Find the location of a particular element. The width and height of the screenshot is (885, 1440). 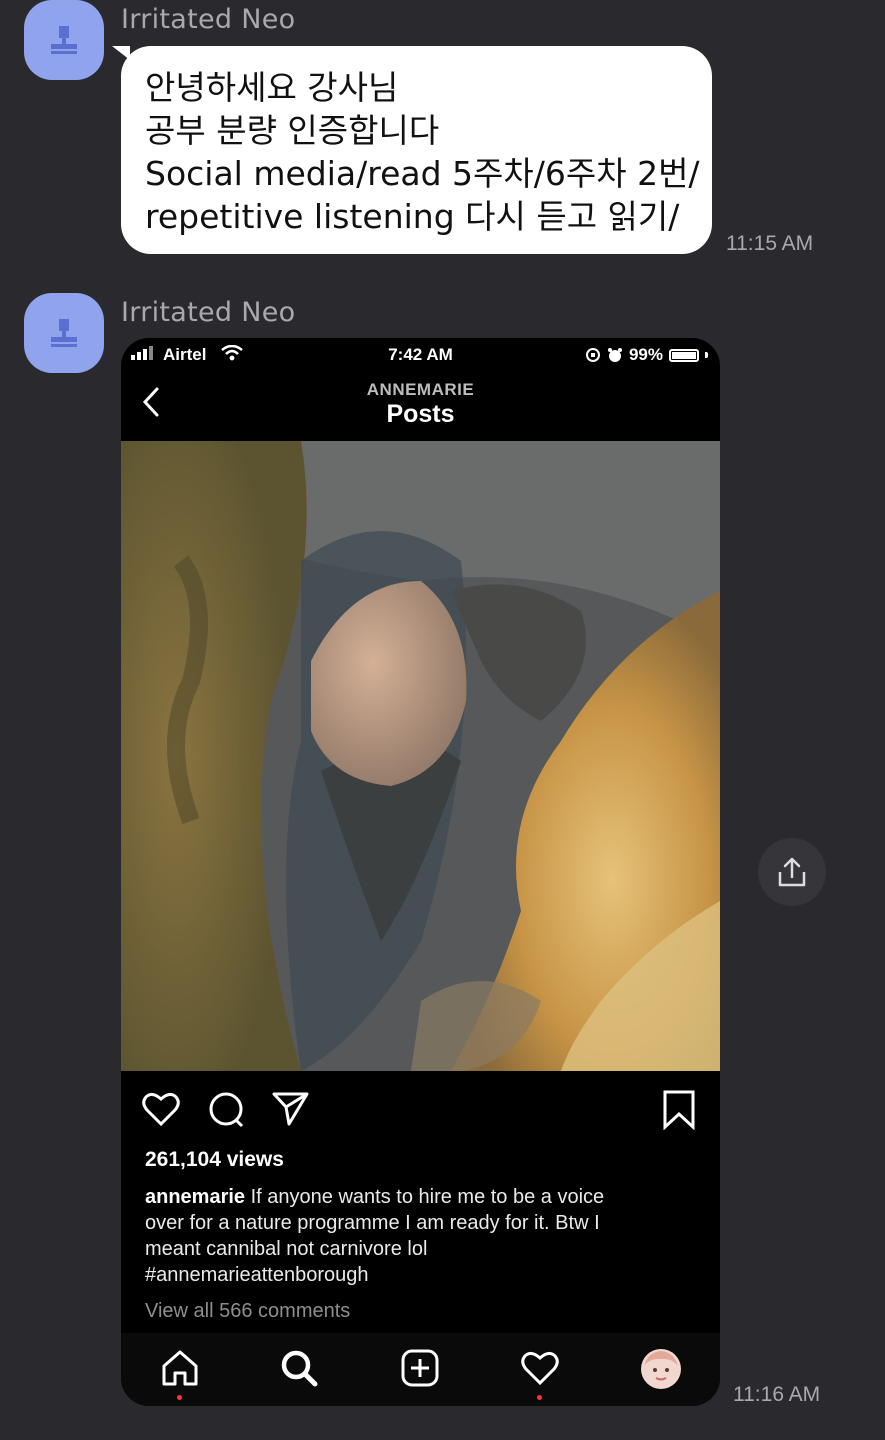

message-line: 공부 분량 인증합니다 is located at coordinates (292, 130).